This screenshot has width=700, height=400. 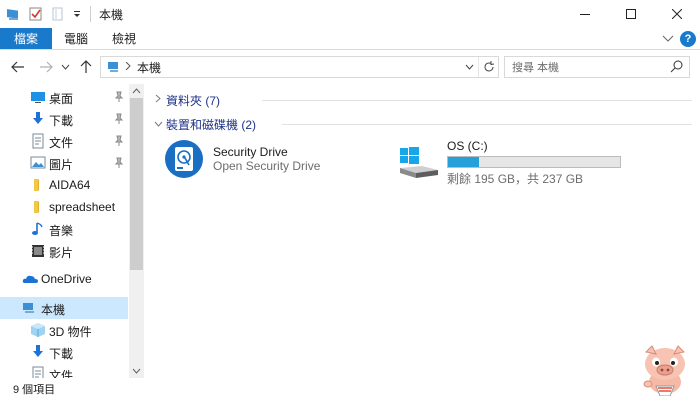 I want to click on sidebar-item-aida64: AIDA64, so click(x=64, y=185).